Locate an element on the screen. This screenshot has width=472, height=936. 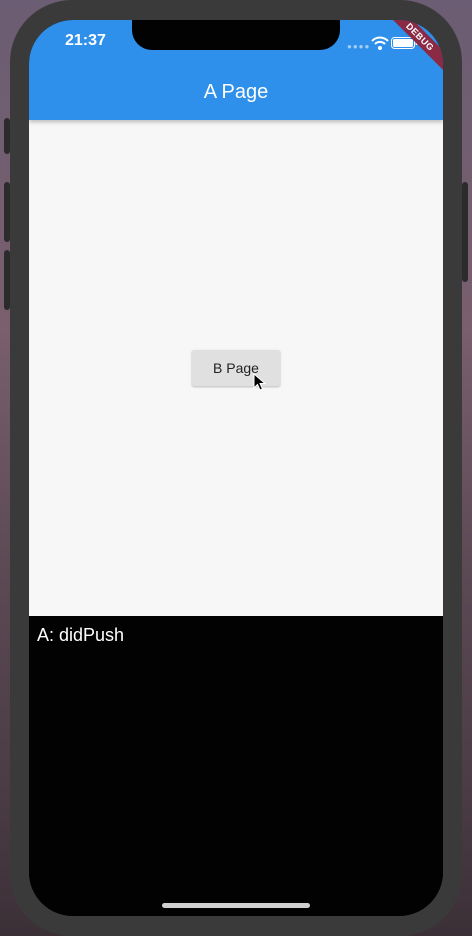
console-log-line: A: didPush is located at coordinates (81, 635).